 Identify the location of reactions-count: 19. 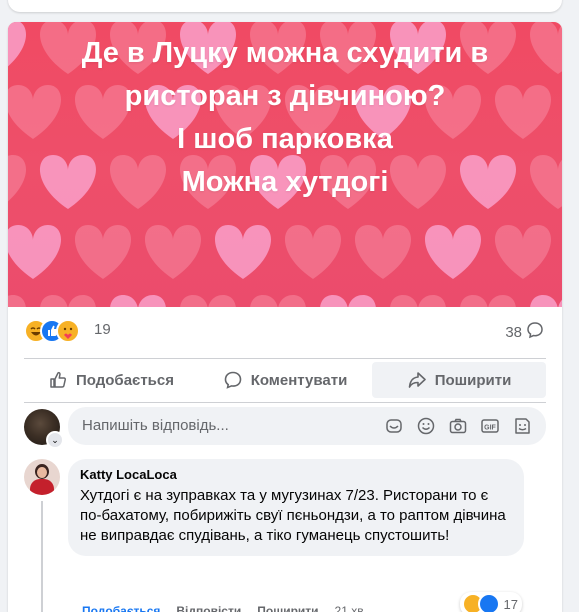
(102, 329).